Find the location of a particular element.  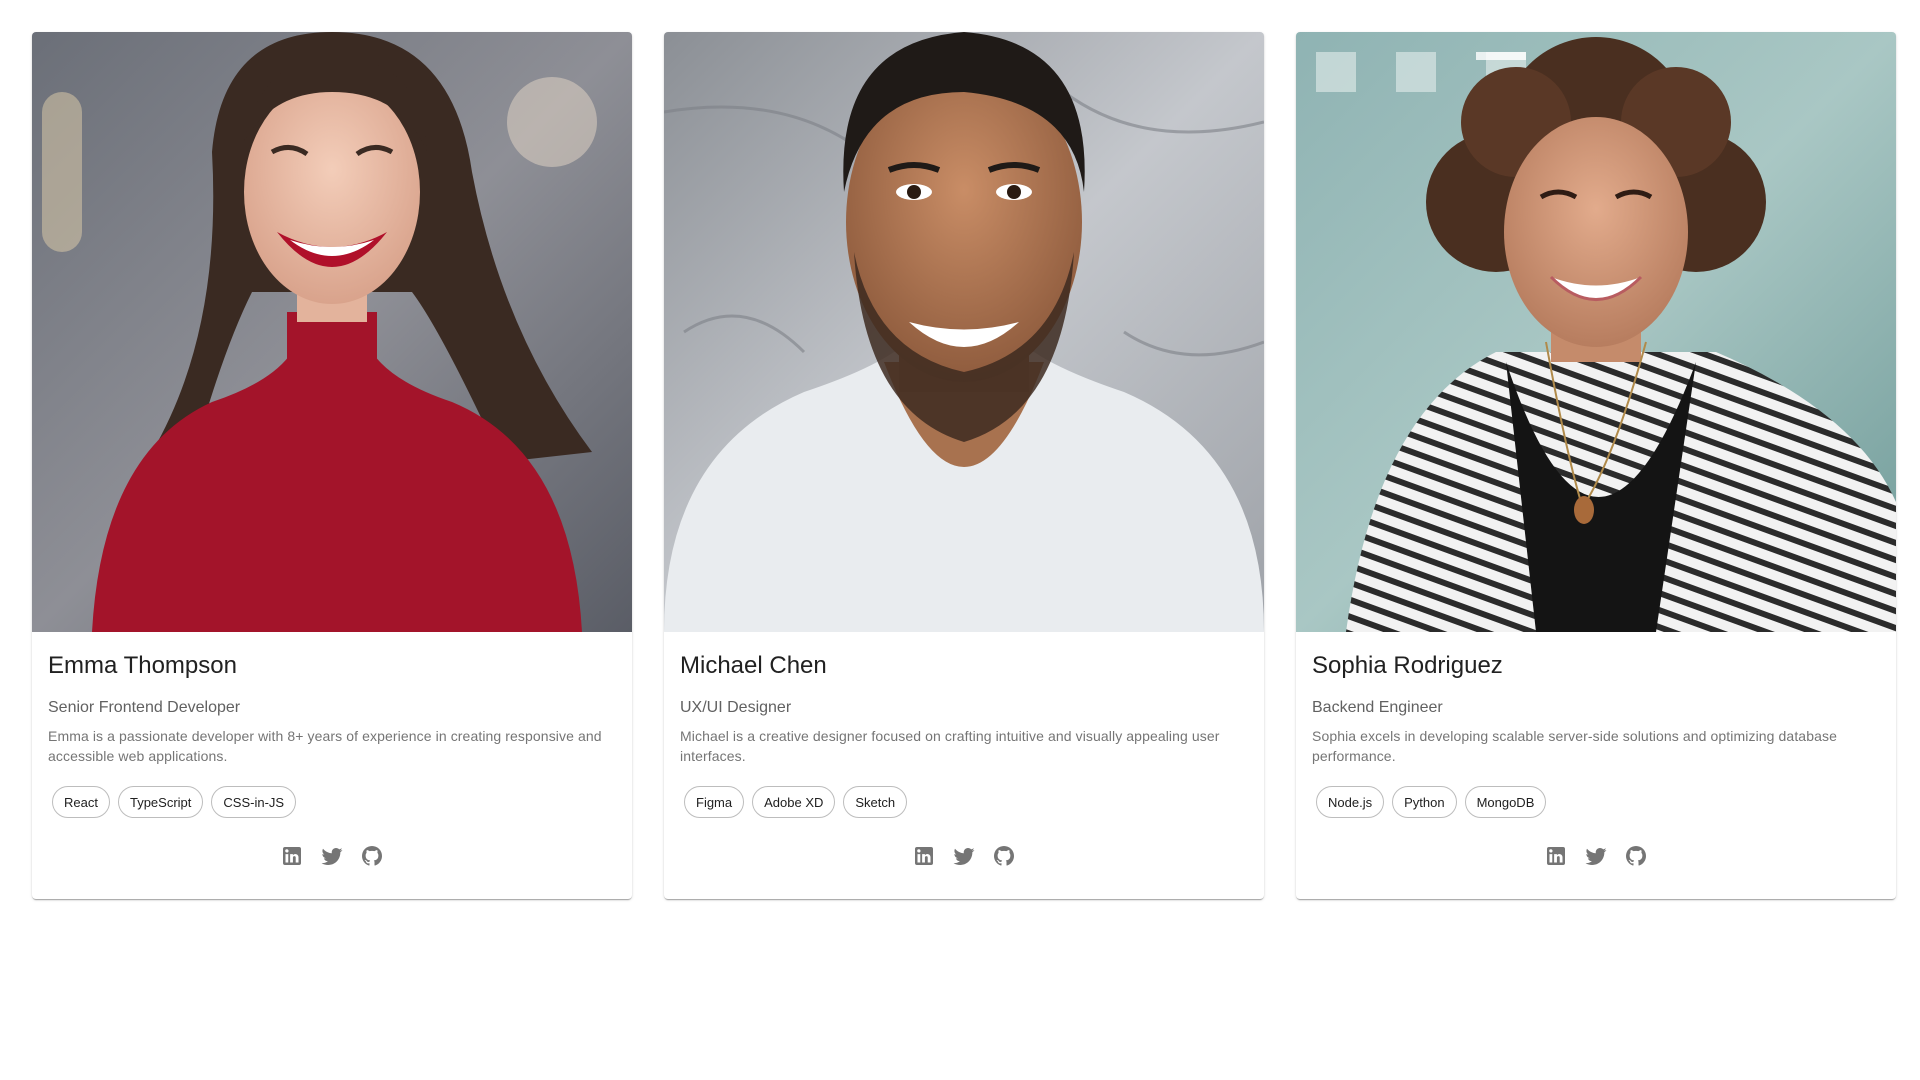

member-name: Emma Thompson is located at coordinates (142, 665).